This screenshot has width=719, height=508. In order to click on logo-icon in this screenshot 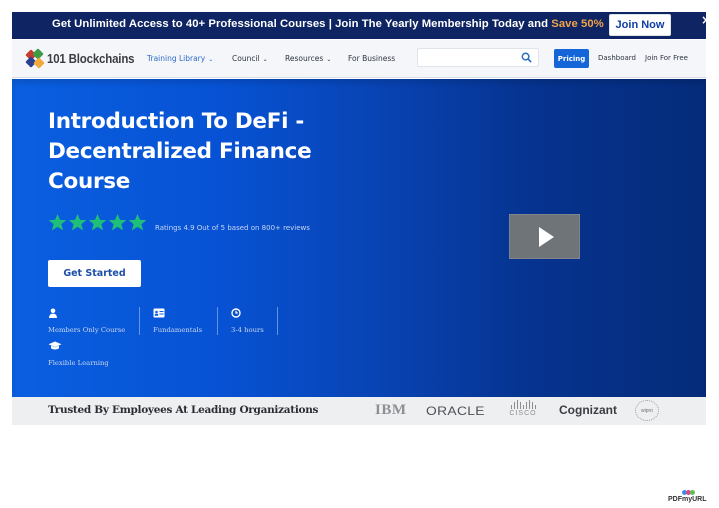, I will do `click(35, 58)`.